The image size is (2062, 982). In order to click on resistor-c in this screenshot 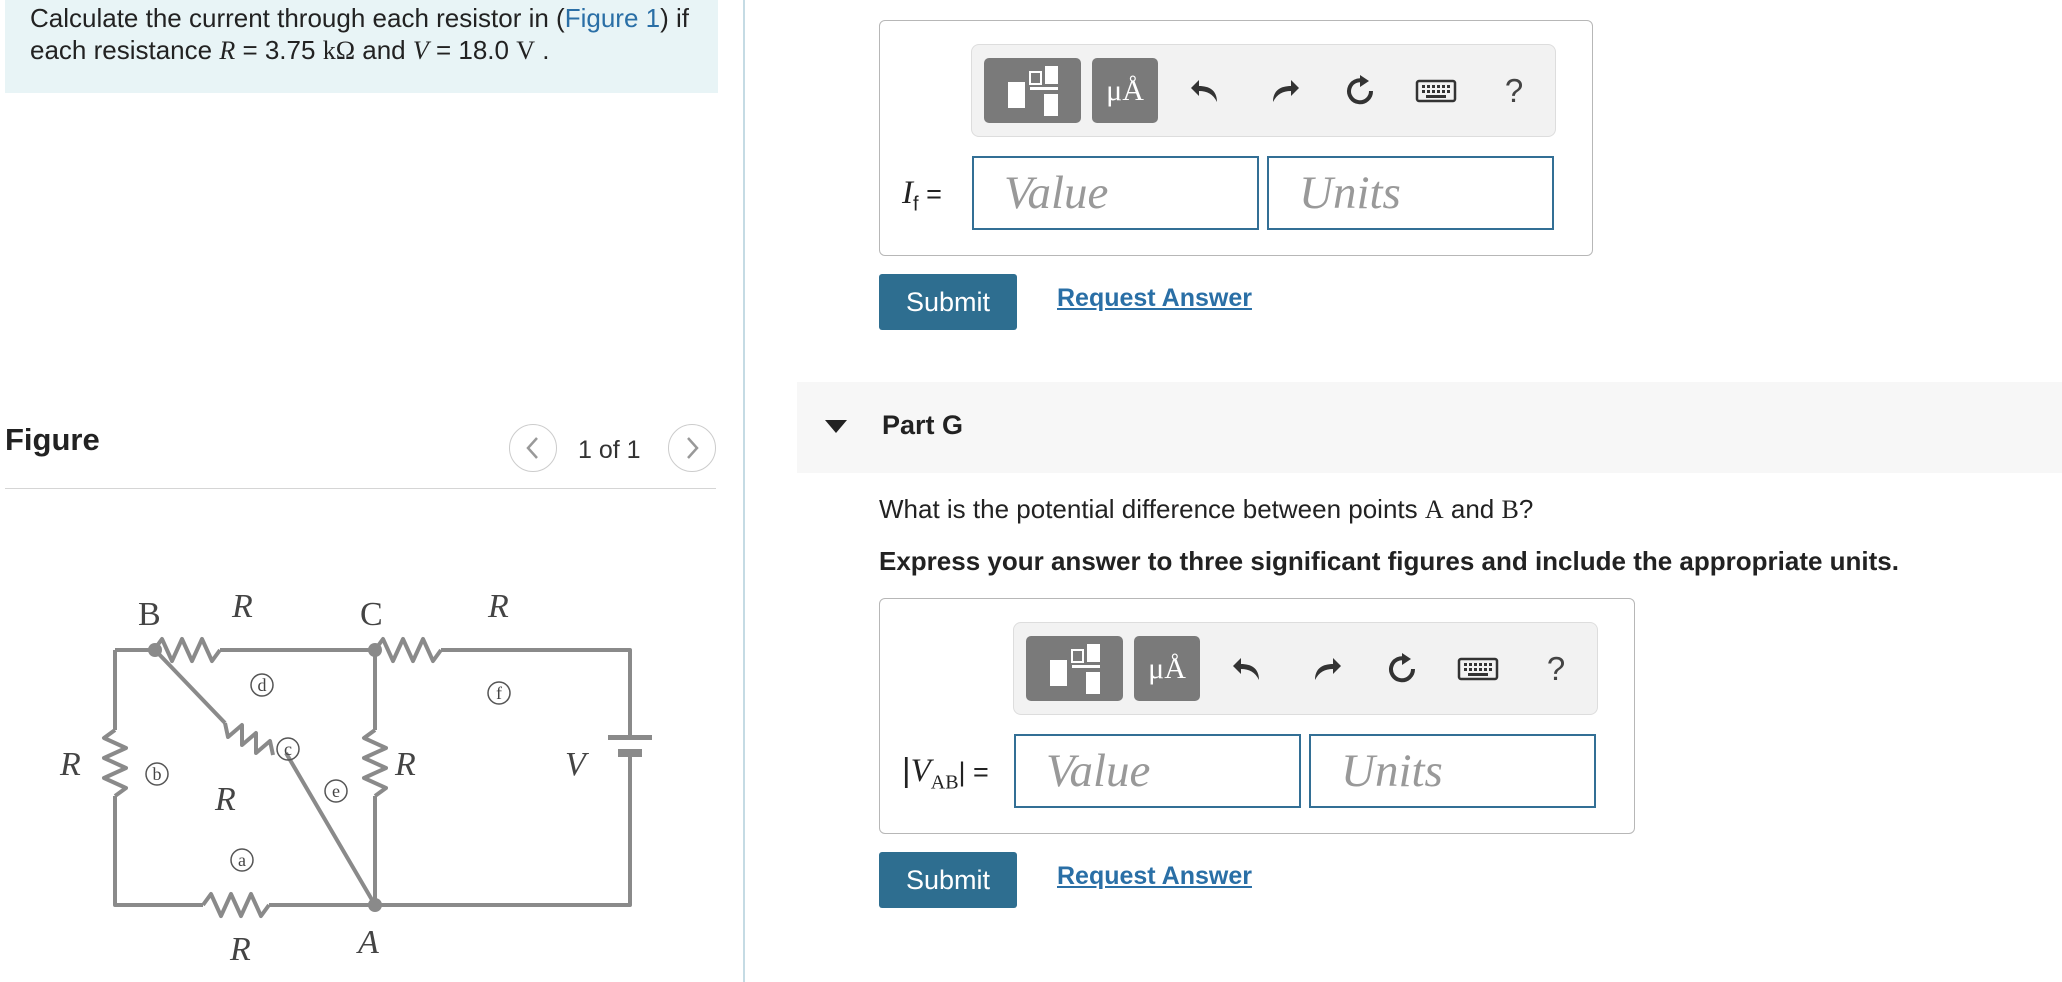, I will do `click(249, 739)`.